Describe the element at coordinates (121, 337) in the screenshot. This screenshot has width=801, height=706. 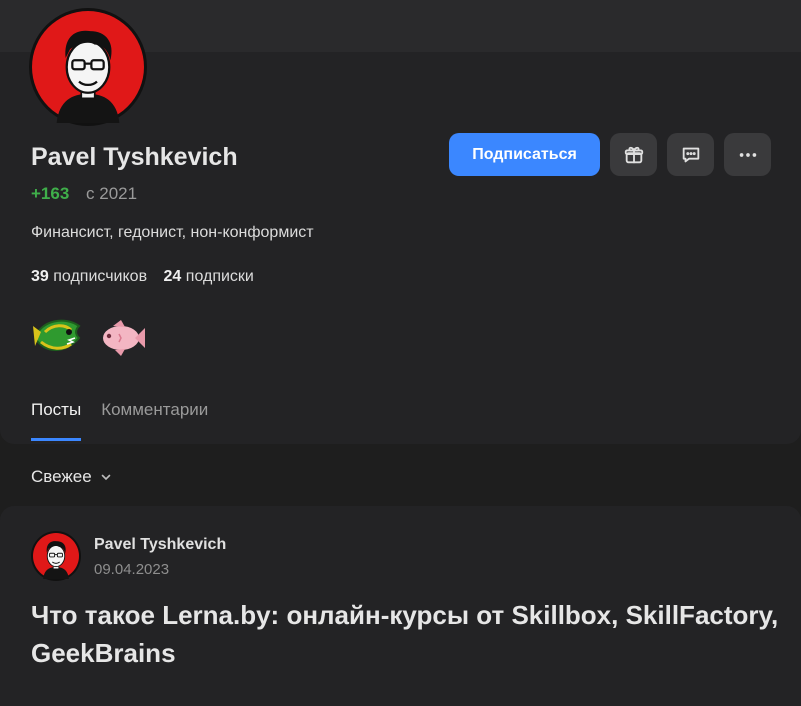
I see `fish-pink-icon` at that location.